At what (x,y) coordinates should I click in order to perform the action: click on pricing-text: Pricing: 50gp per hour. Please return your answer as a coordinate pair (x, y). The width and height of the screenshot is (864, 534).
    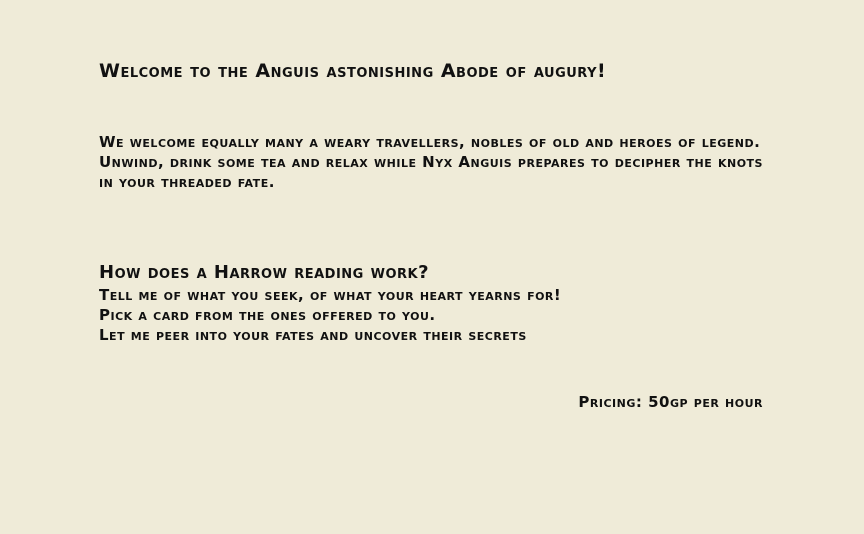
    Looking at the image, I should click on (670, 402).